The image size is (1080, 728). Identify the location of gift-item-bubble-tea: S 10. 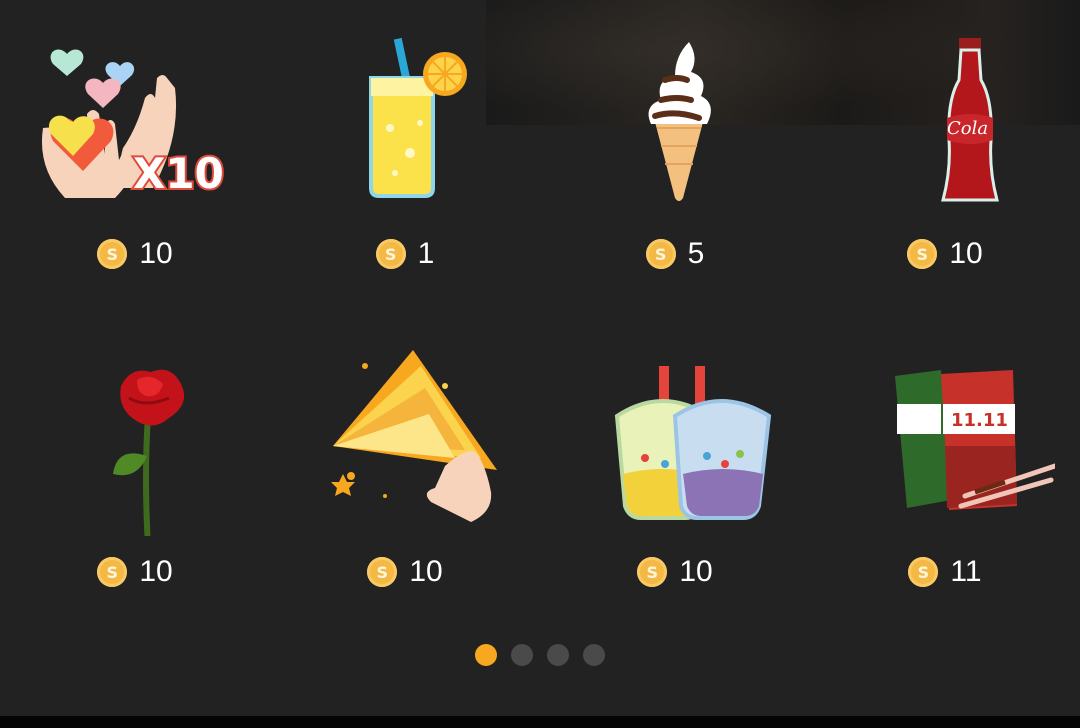
(675, 468).